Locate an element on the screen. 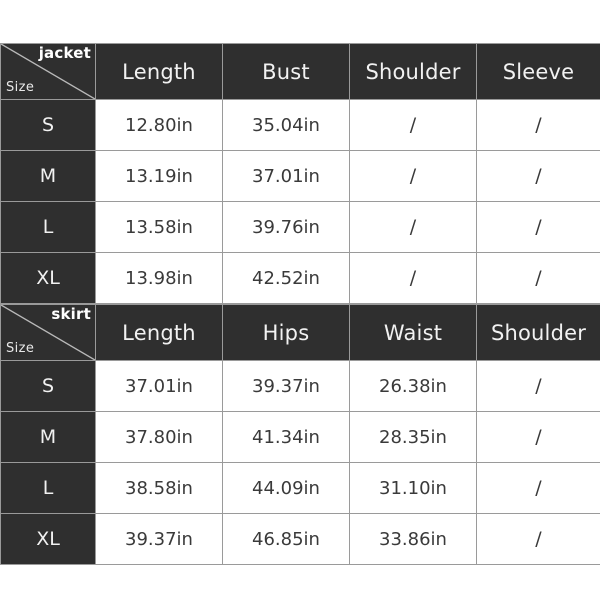 The height and width of the screenshot is (600, 600). column-header-sleeve: Sleeve is located at coordinates (538, 71).